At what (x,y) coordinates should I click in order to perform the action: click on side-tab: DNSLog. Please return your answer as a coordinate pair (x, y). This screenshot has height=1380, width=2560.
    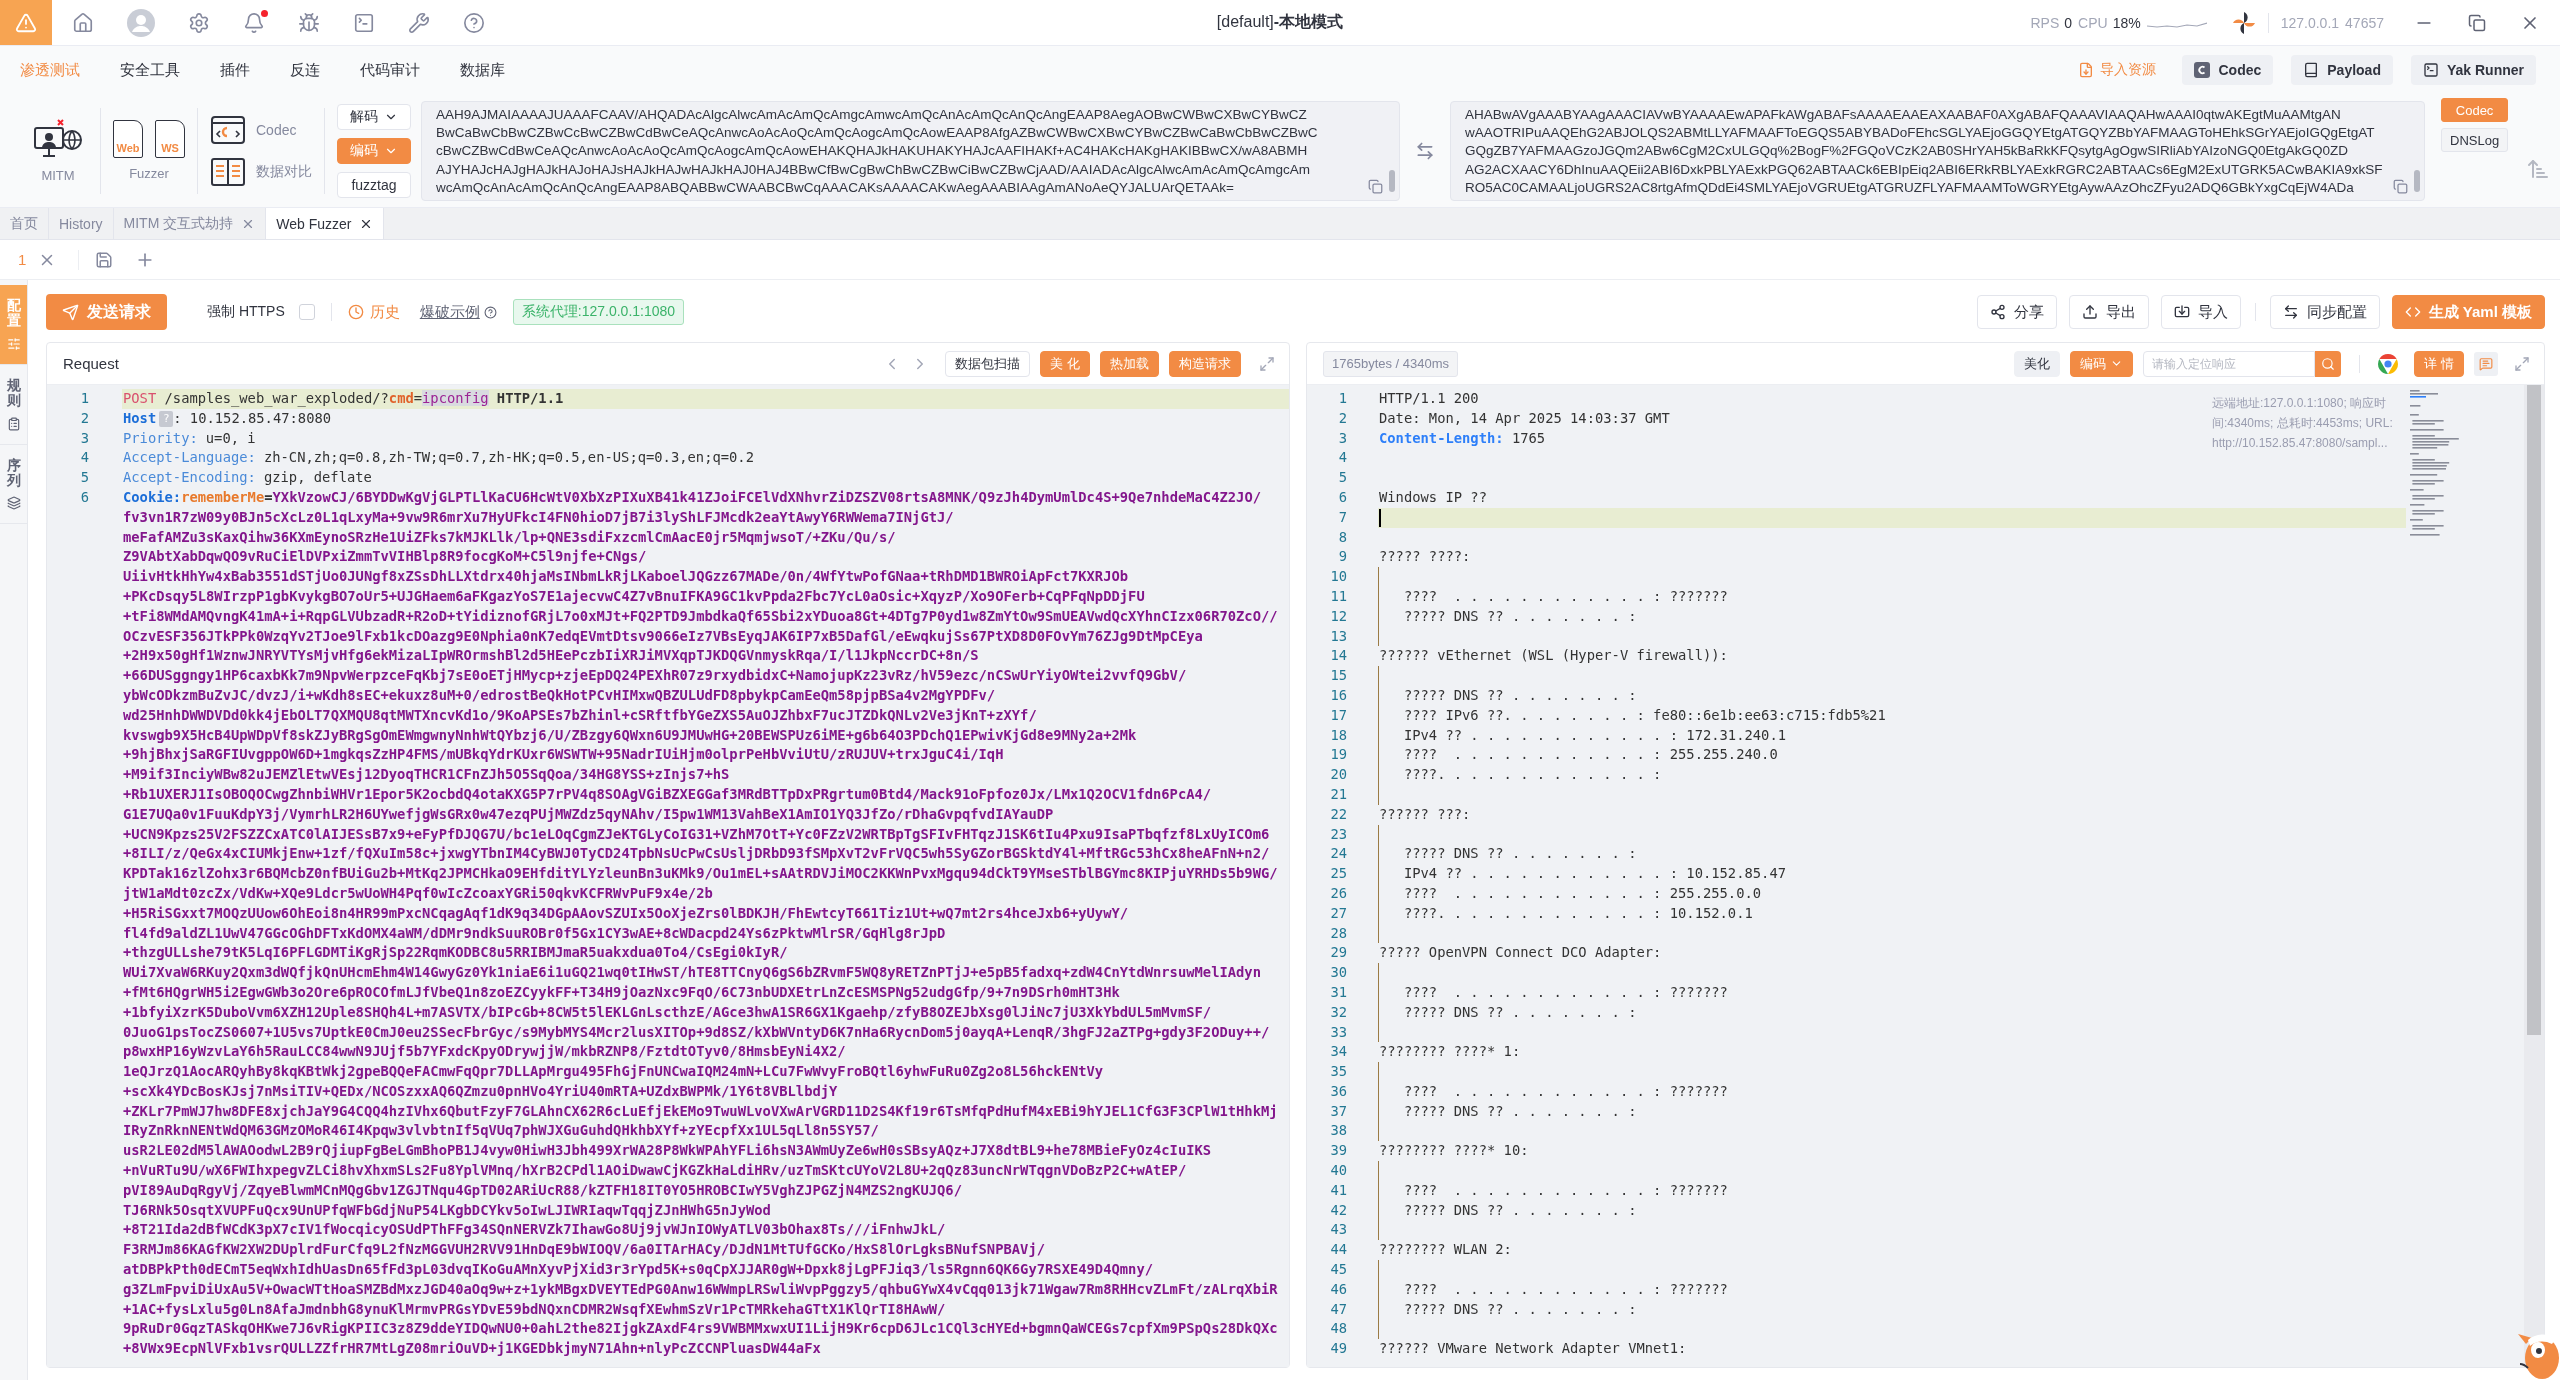
    Looking at the image, I should click on (2475, 140).